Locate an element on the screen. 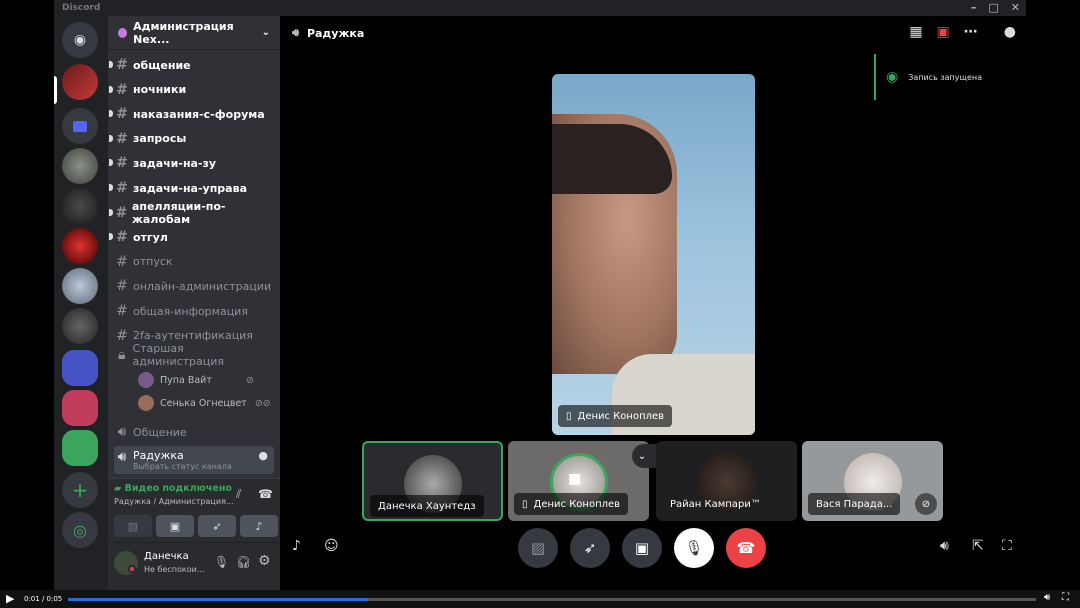  rocket-icon: ➶ is located at coordinates (590, 548).